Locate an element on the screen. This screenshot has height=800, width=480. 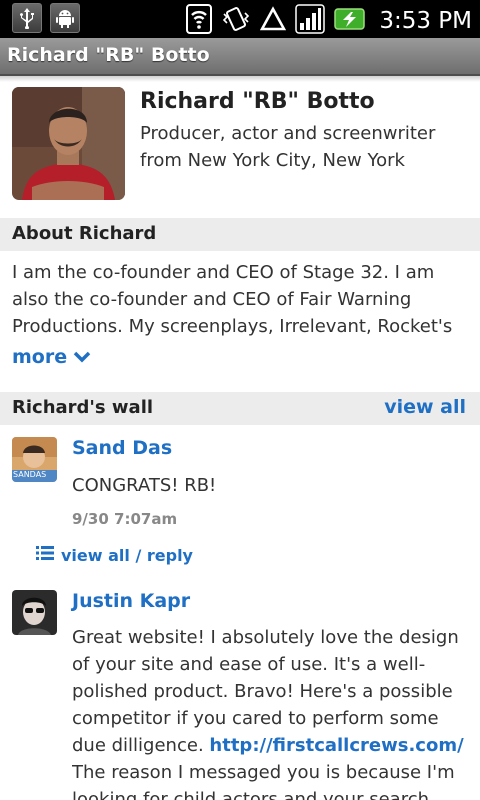
status-bar: 3:53 PM is located at coordinates (240, 19).